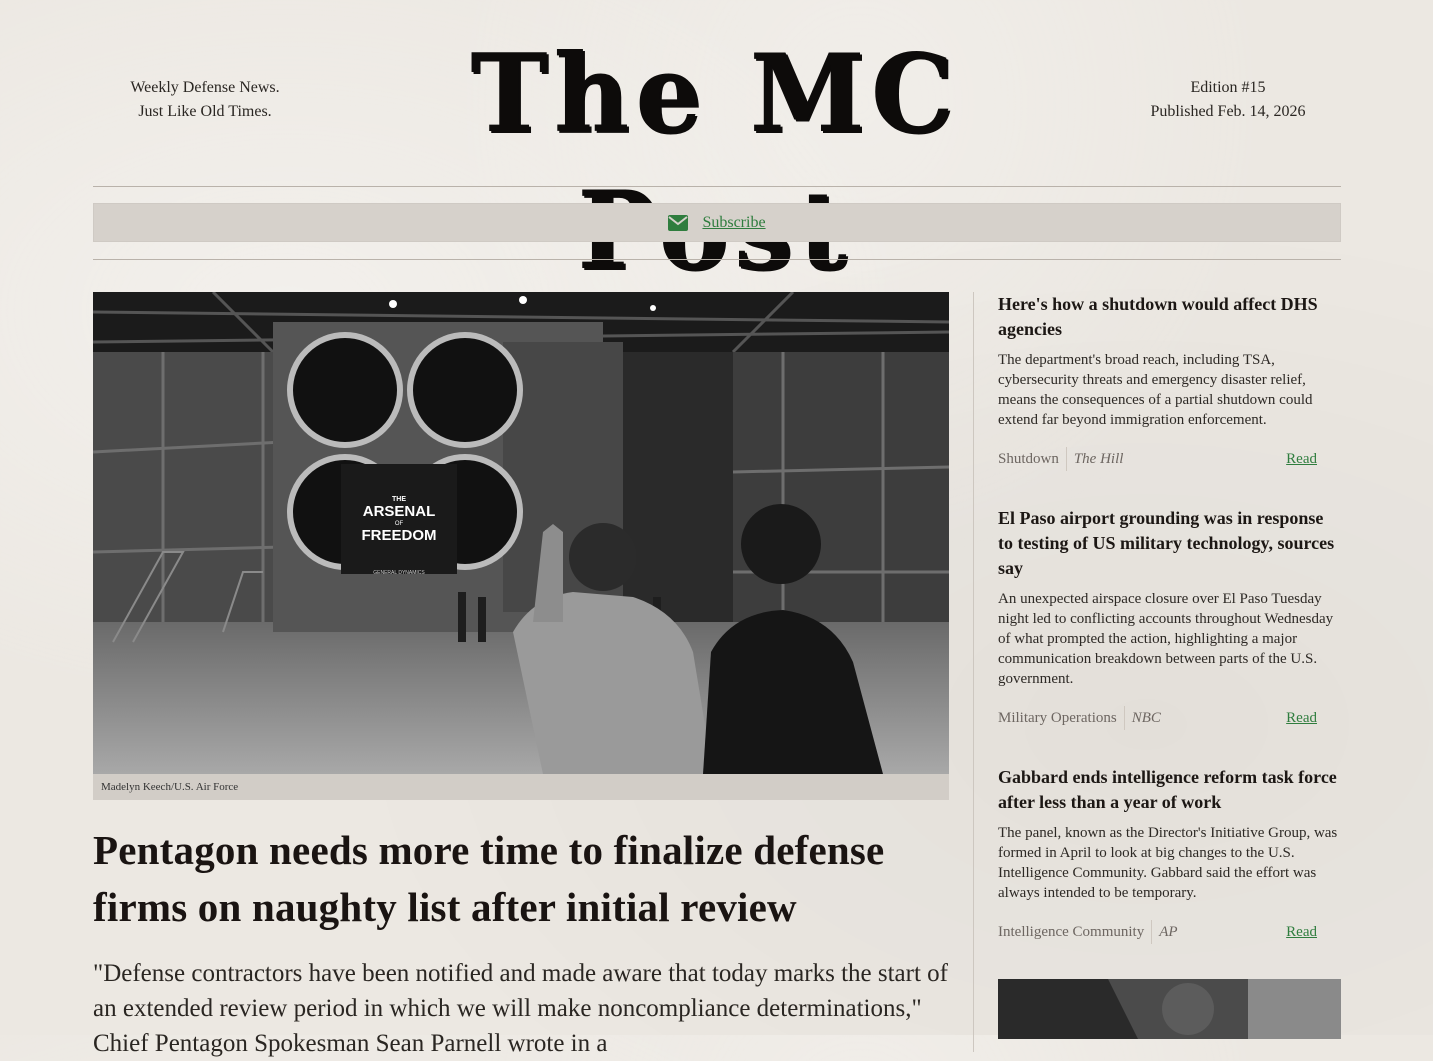 The width and height of the screenshot is (1433, 1061). Describe the element at coordinates (1169, 1009) in the screenshot. I see `sidebar-story-image` at that location.